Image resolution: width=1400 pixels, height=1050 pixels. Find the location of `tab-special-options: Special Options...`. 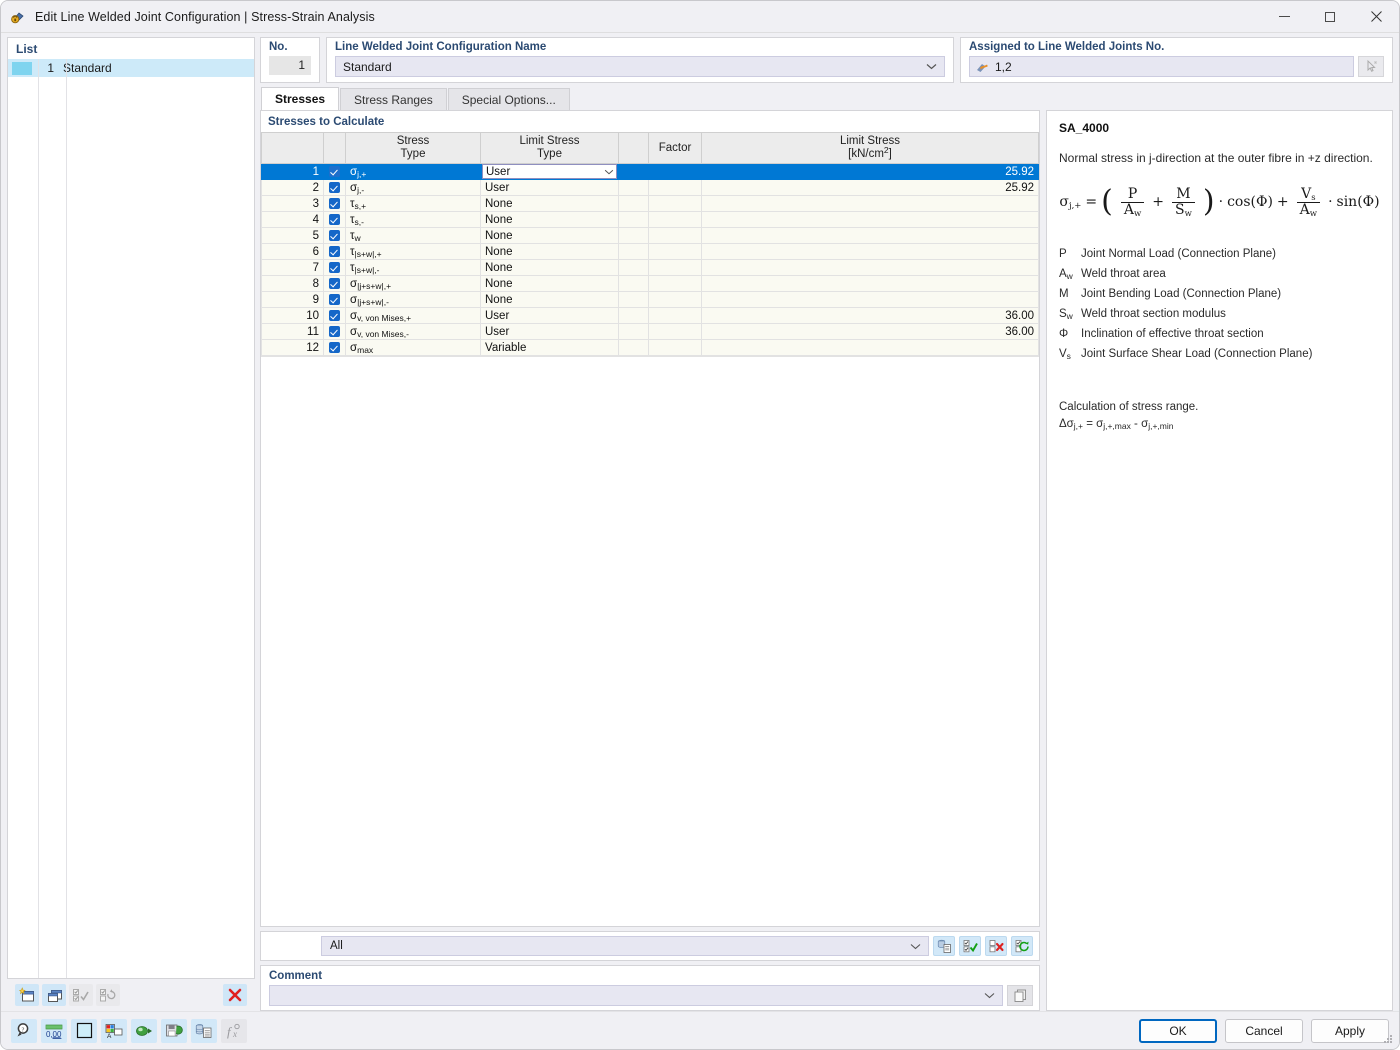

tab-special-options: Special Options... is located at coordinates (508, 99).